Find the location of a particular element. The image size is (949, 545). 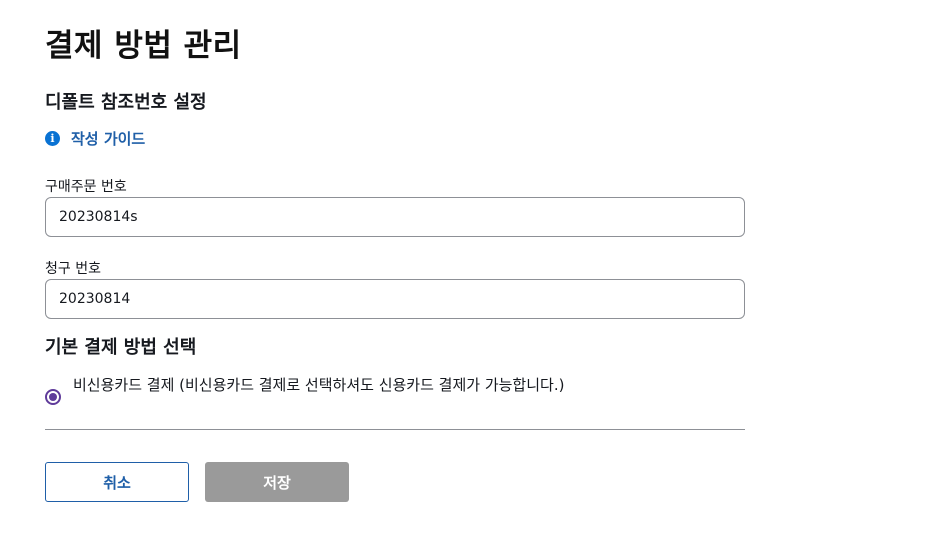

cancel-button: 취소 is located at coordinates (117, 482).